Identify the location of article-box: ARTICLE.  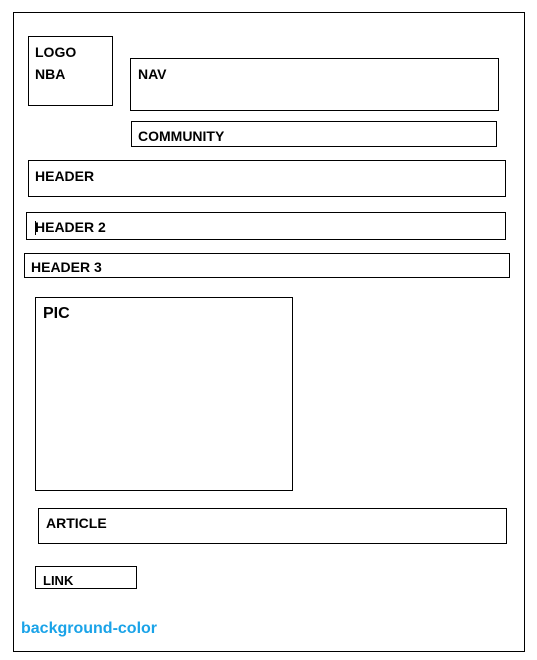
(272, 526).